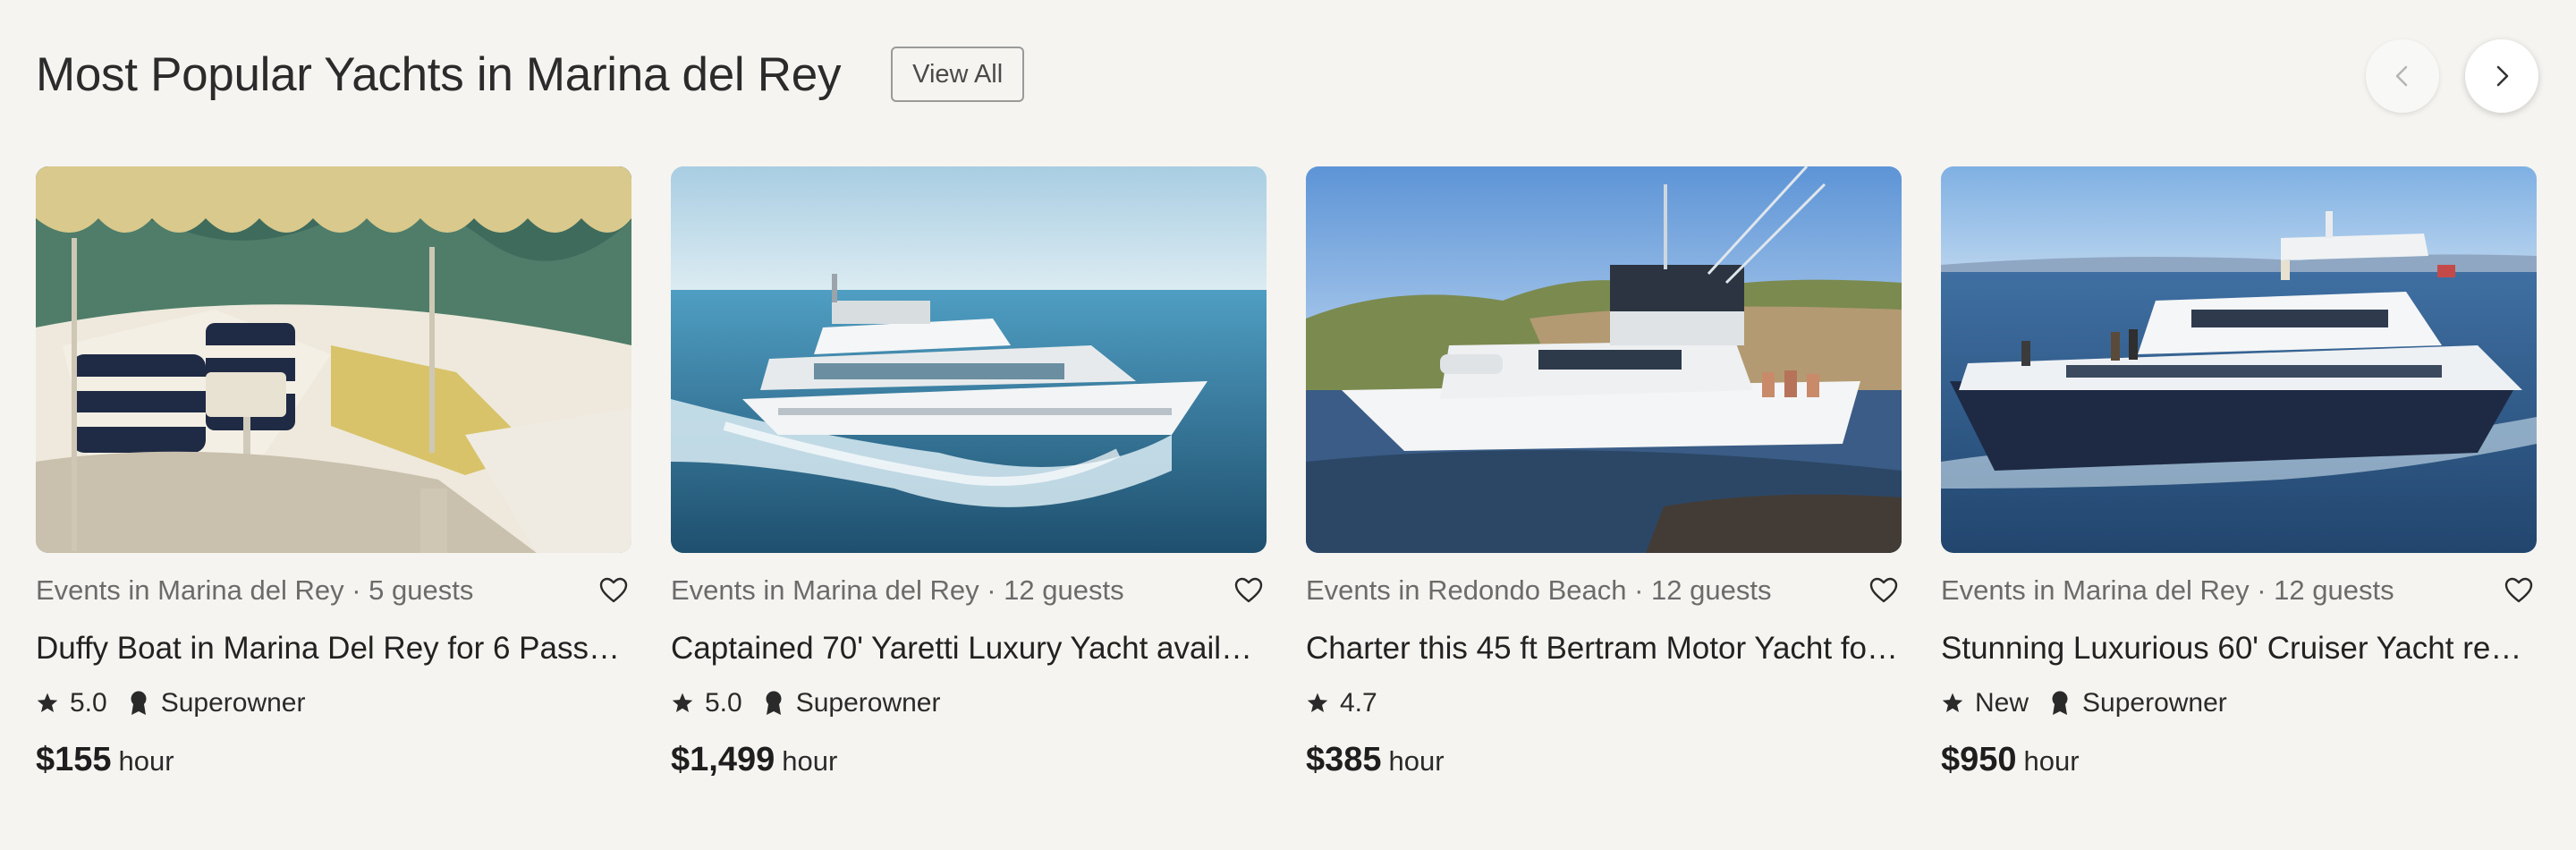 The width and height of the screenshot is (2576, 850). I want to click on listing-price: $1,499, so click(723, 759).